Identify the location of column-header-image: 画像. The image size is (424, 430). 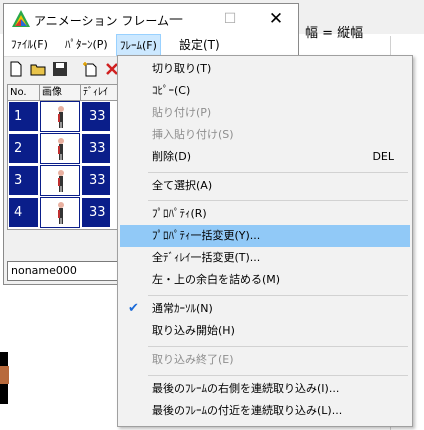
(60, 92).